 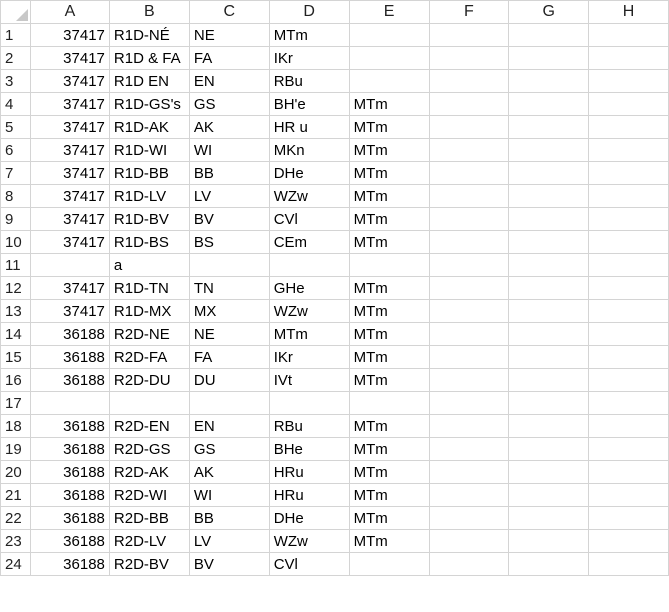 What do you see at coordinates (15, 495) in the screenshot?
I see `row-header: 21` at bounding box center [15, 495].